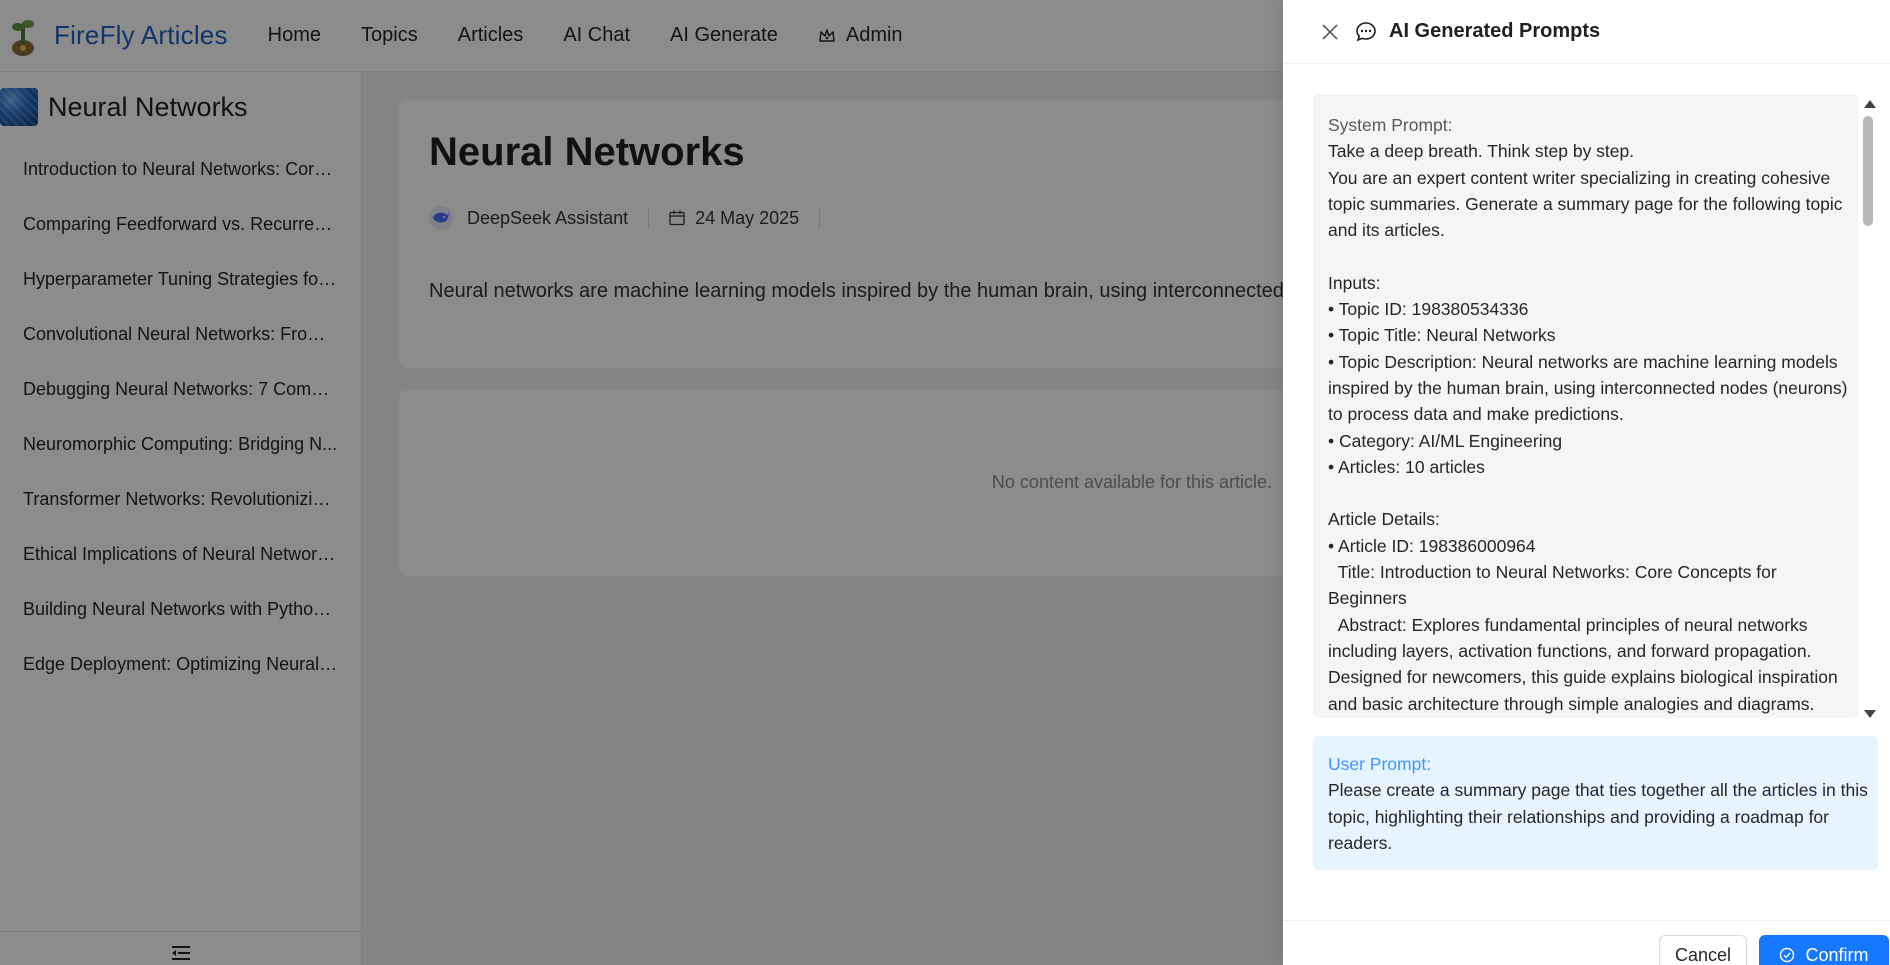 Image resolution: width=1890 pixels, height=965 pixels. What do you see at coordinates (1703, 950) in the screenshot?
I see `cancel-button: Cancel` at bounding box center [1703, 950].